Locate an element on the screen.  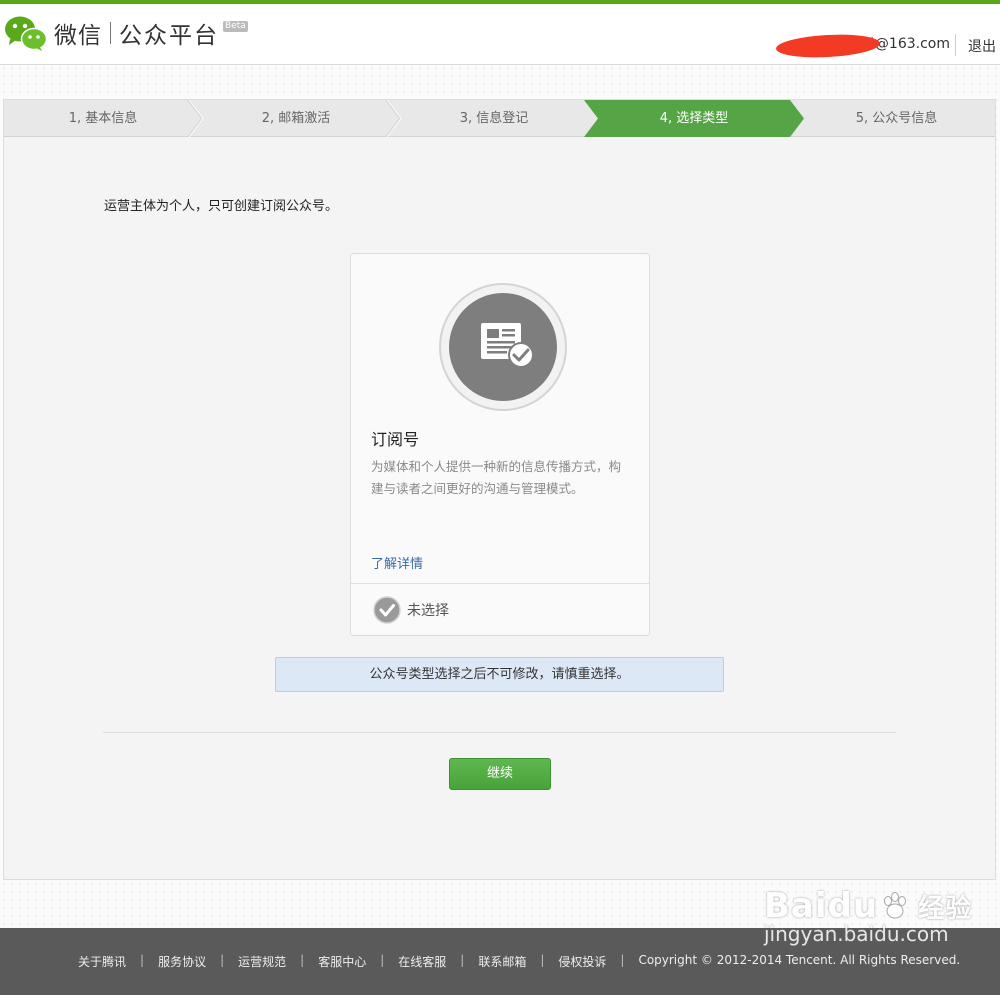
footer-link-about: 关于腾讯 is located at coordinates (102, 961).